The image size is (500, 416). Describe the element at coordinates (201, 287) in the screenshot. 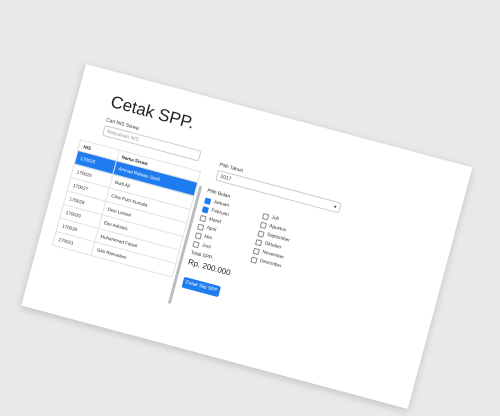

I see `print-slip-button: Cetak Slip SPP` at that location.